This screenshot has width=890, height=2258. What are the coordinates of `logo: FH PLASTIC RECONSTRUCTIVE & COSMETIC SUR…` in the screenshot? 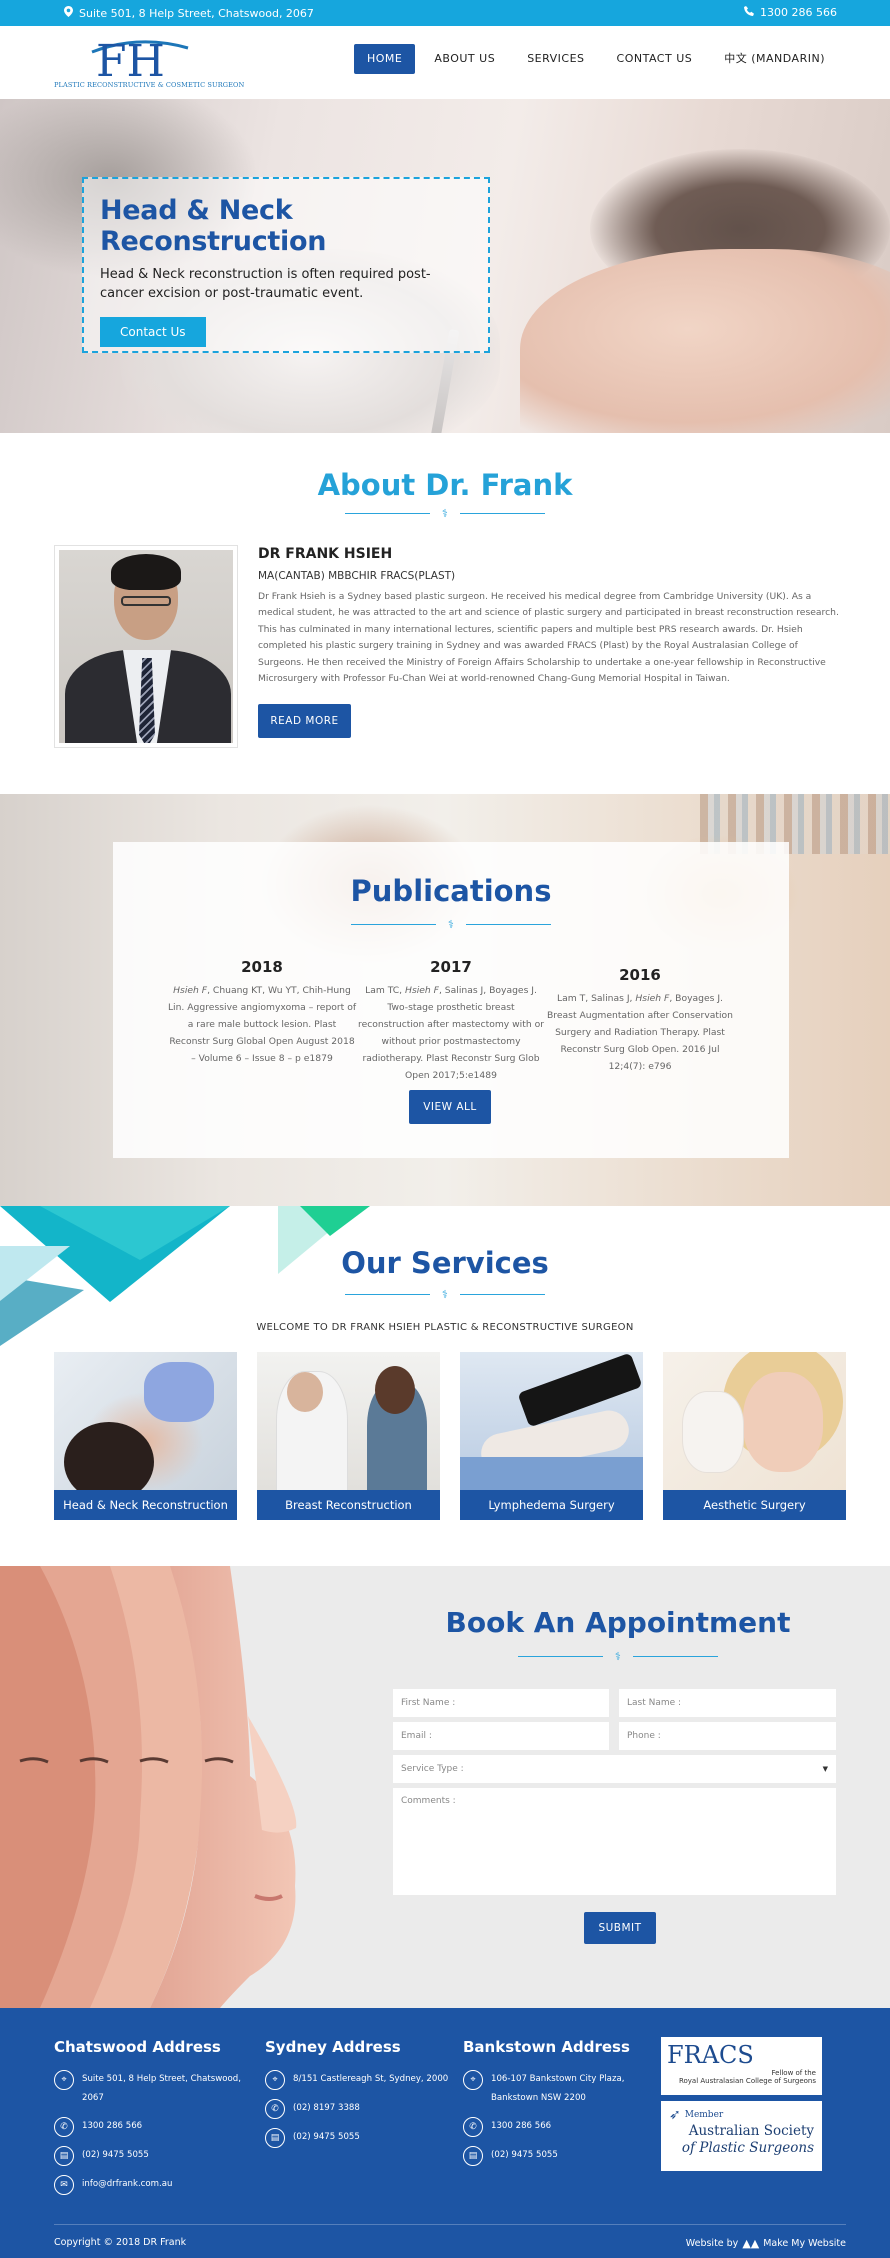 It's located at (149, 62).